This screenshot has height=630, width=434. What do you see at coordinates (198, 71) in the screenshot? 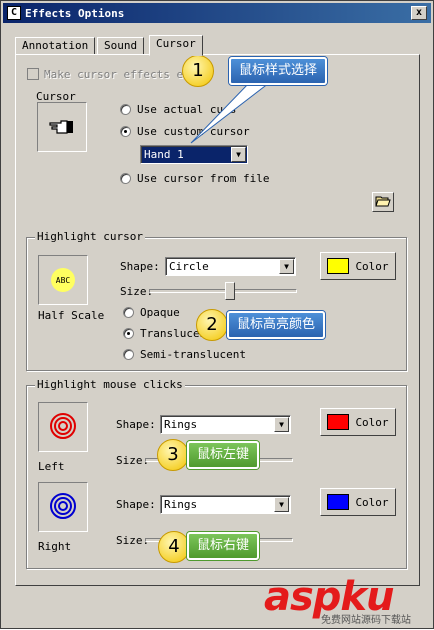
I see `callout-badge-1: 1` at bounding box center [198, 71].